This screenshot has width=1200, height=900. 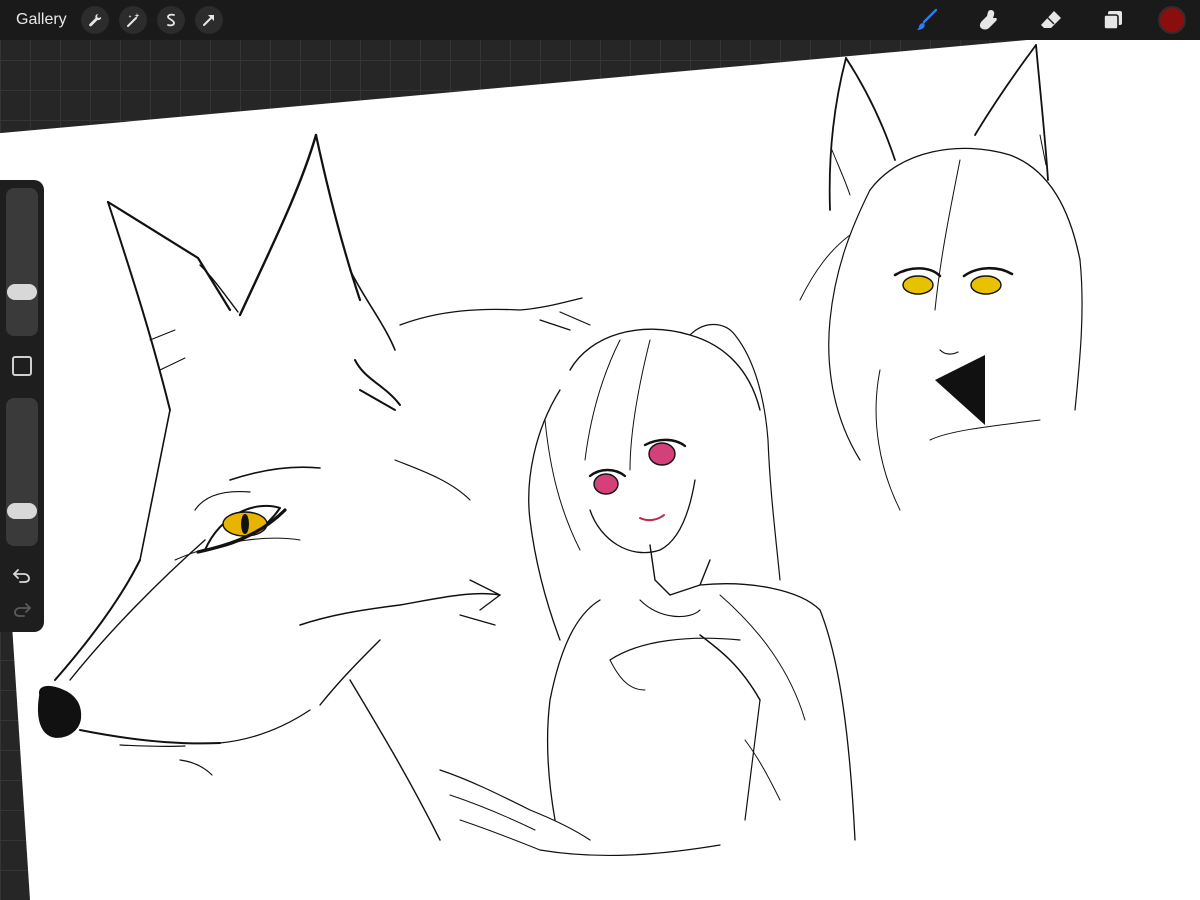 I want to click on brush-icon, so click(x=927, y=19).